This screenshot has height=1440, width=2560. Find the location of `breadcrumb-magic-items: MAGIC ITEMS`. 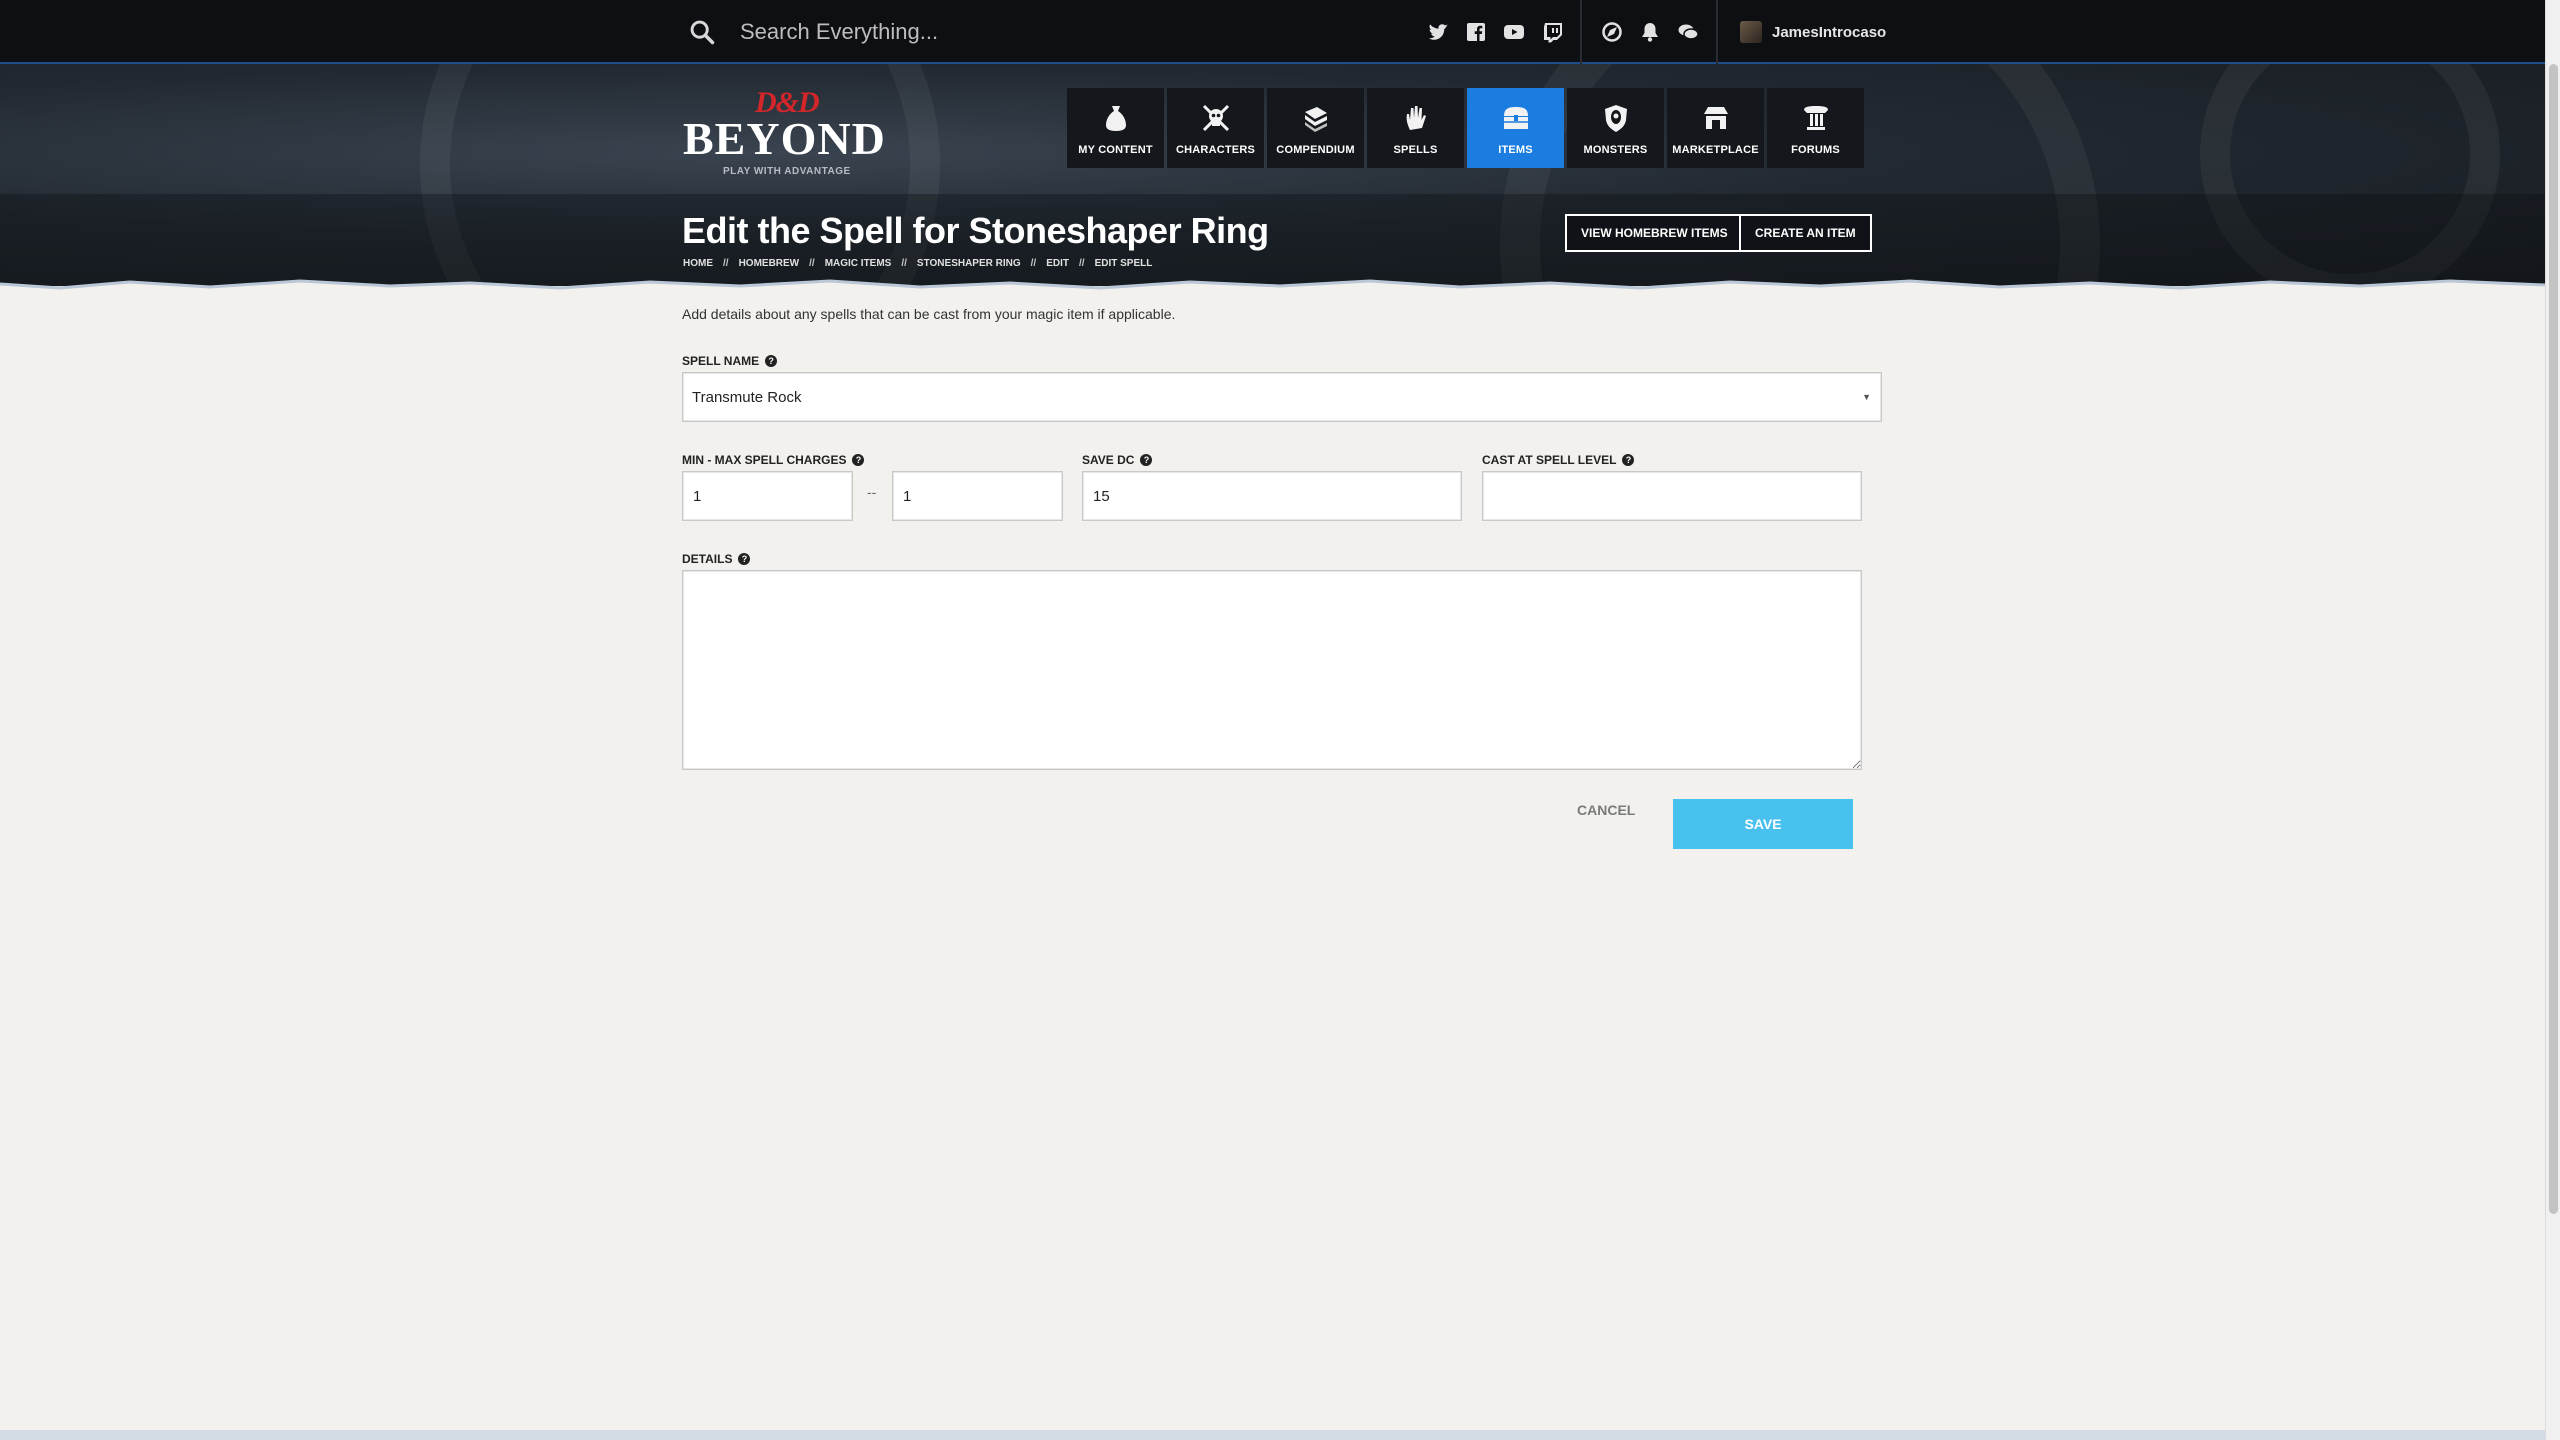

breadcrumb-magic-items: MAGIC ITEMS is located at coordinates (858, 263).